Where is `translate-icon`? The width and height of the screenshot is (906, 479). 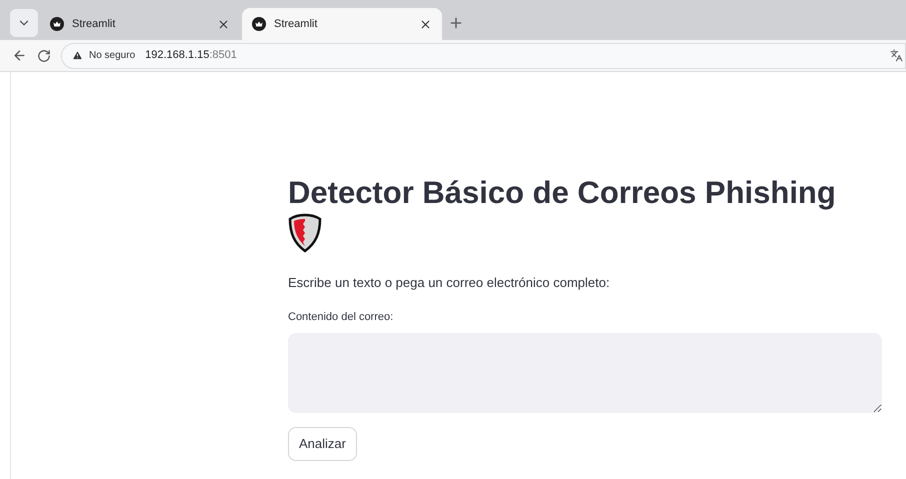
translate-icon is located at coordinates (896, 55).